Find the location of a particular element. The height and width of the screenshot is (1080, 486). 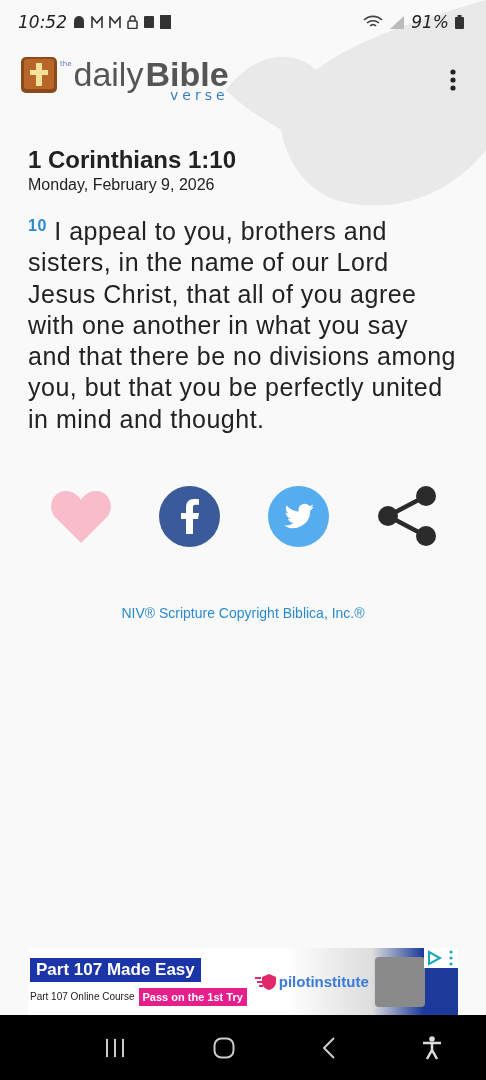

ad-banner: Part 107 Made Easy Part 107 Online Course Pass on the 1st Try pilotinstitute is located at coordinates (243, 981).